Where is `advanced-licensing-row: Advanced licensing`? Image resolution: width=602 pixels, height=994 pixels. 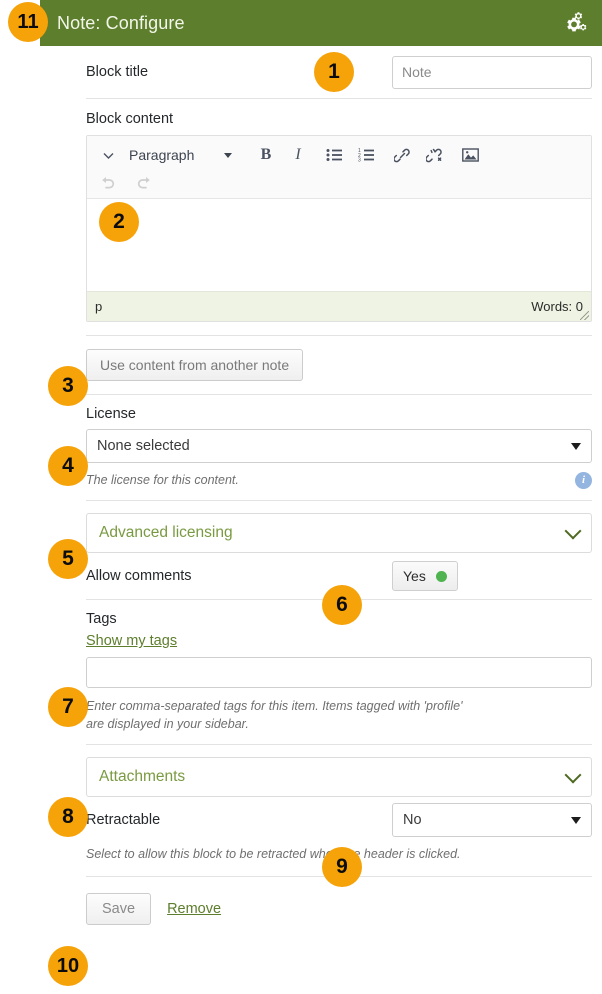
advanced-licensing-row: Advanced licensing is located at coordinates (301, 527).